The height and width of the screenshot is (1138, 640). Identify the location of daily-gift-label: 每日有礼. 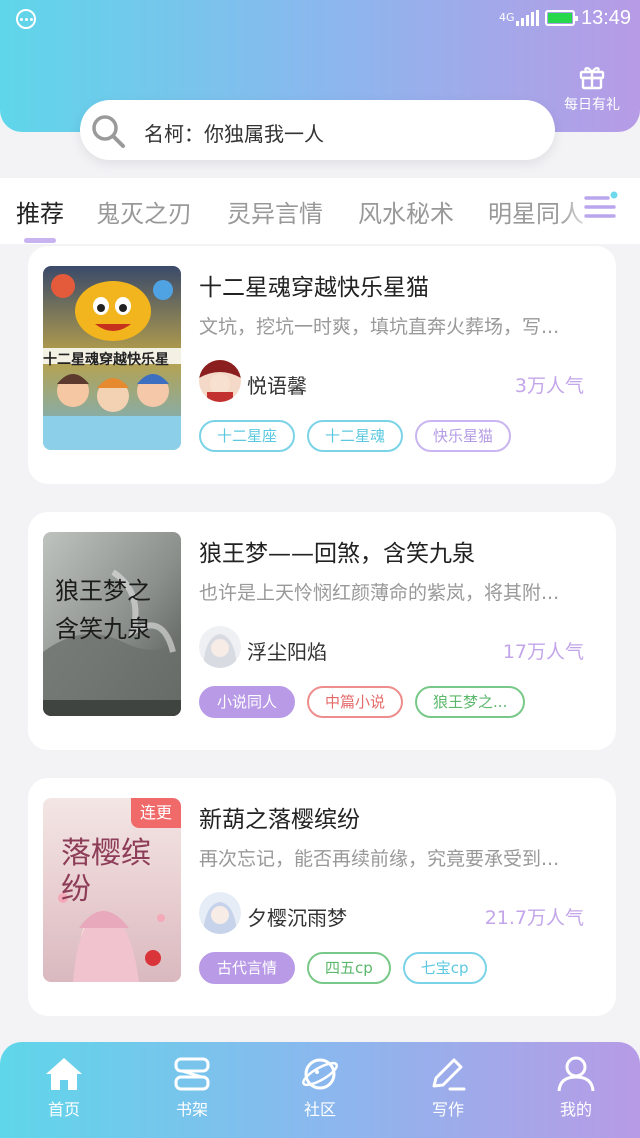
(592, 105).